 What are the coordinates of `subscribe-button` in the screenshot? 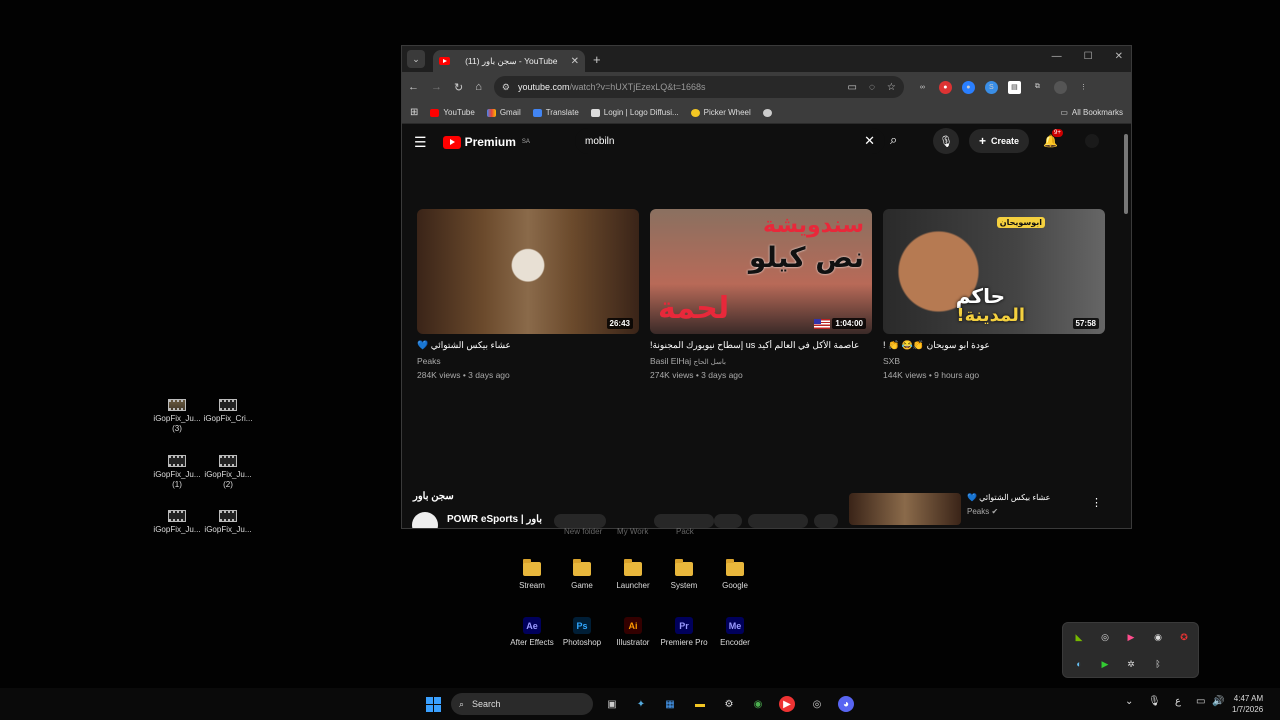 It's located at (580, 521).